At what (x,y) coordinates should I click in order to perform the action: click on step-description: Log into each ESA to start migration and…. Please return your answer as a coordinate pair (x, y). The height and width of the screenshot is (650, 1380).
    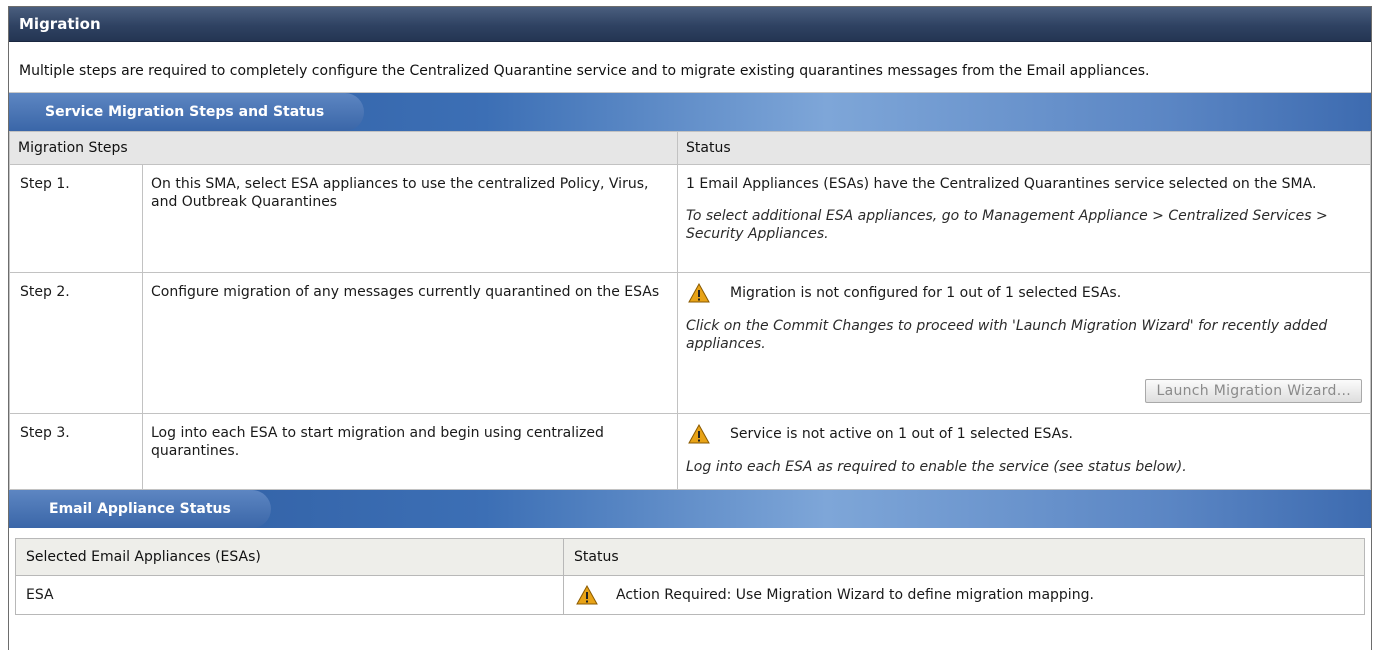
    Looking at the image, I should click on (410, 451).